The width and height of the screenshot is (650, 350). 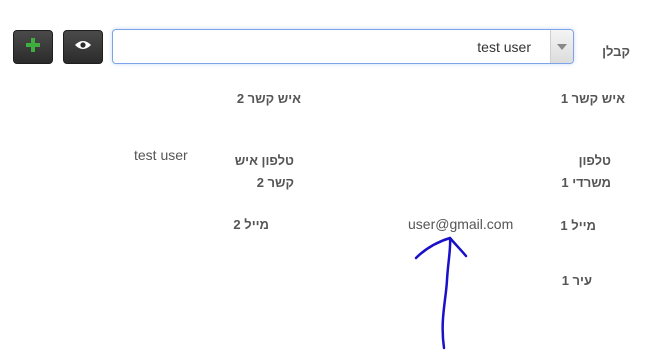 I want to click on hand-drawn-arrow-icon, so click(x=441, y=293).